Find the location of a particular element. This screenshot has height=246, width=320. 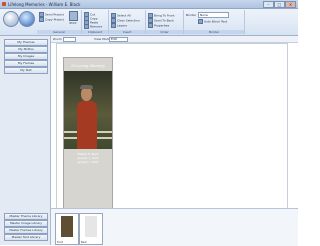

person-cap is located at coordinates (86, 87).